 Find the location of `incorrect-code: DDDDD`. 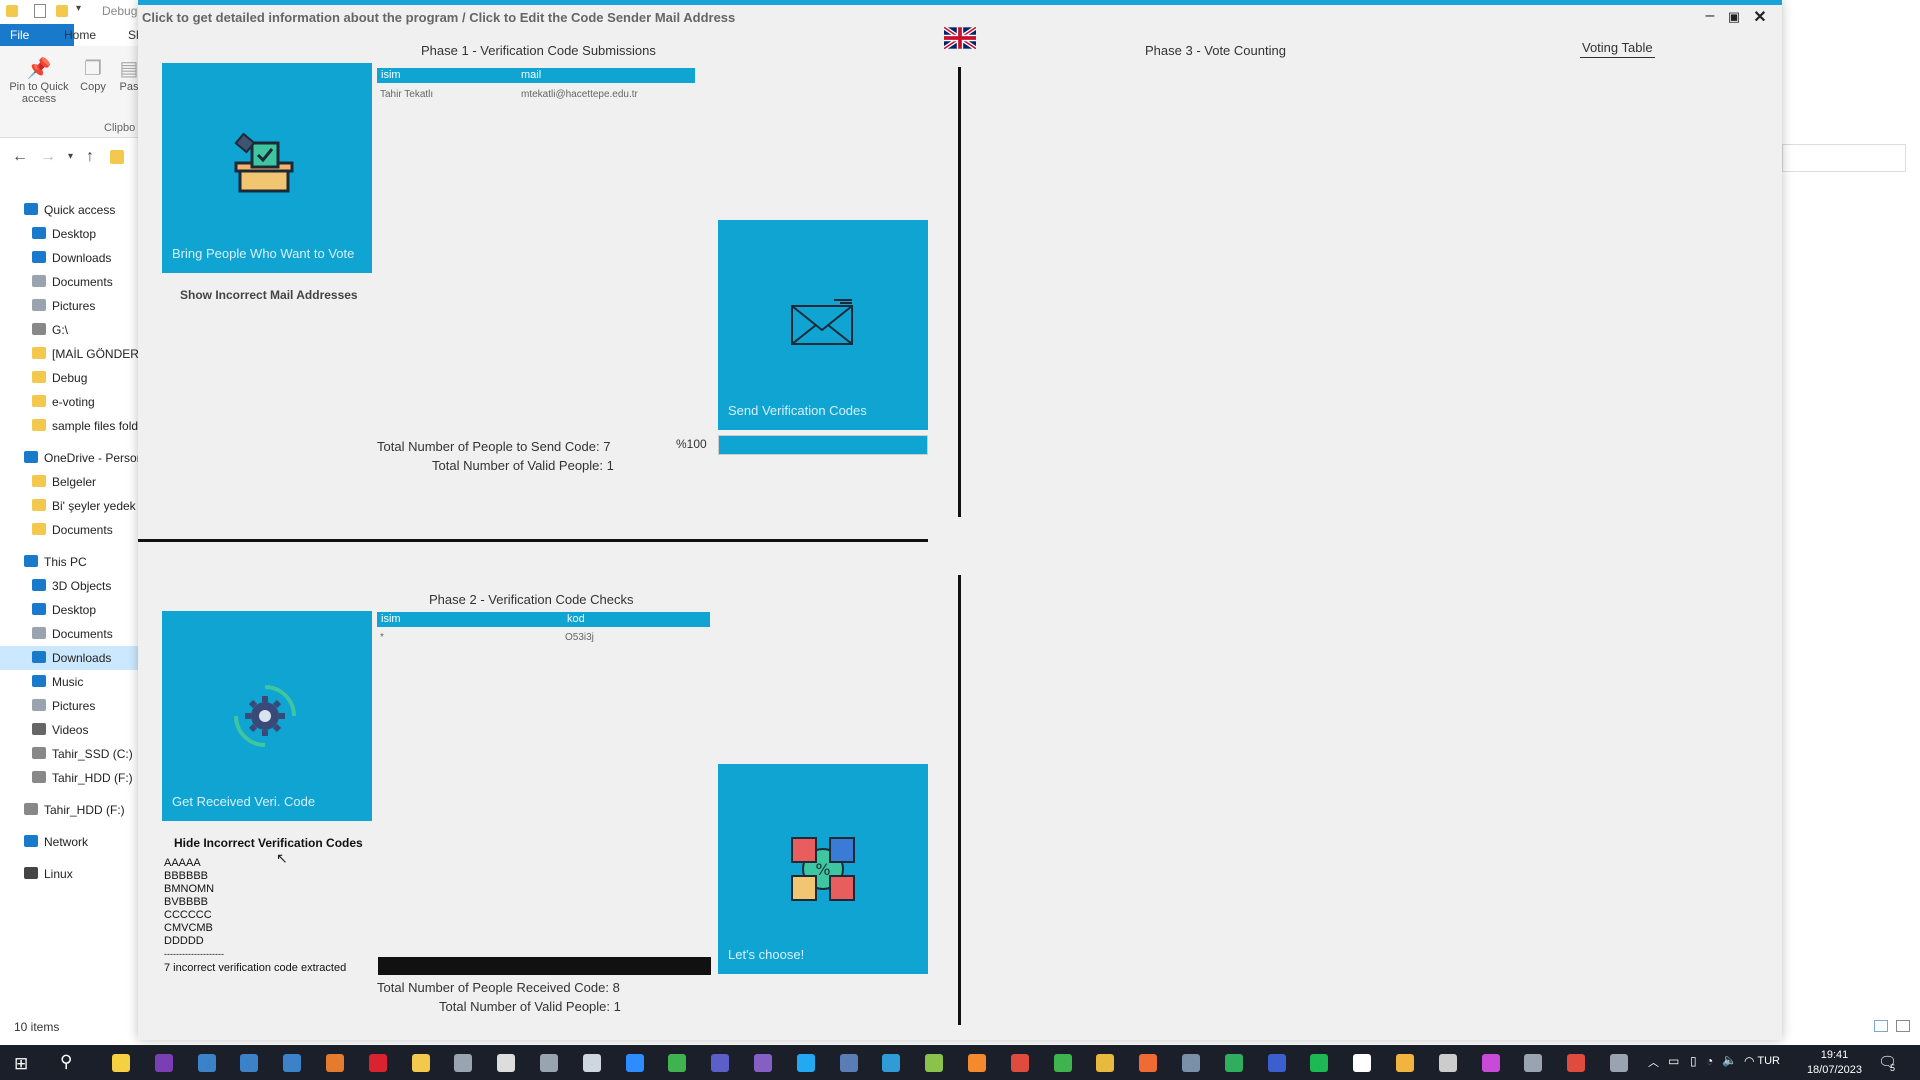

incorrect-code: DDDDD is located at coordinates (184, 941).